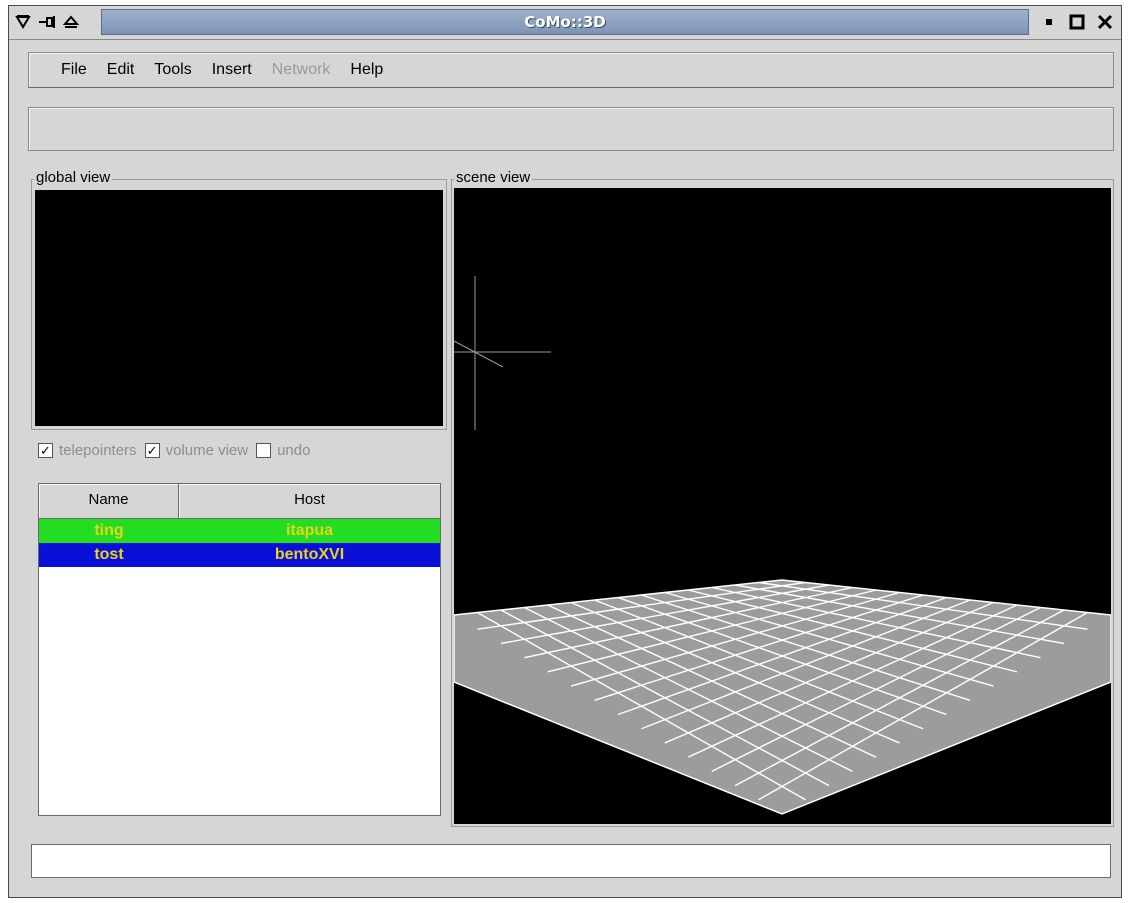  I want to click on minimize-icon, so click(1049, 22).